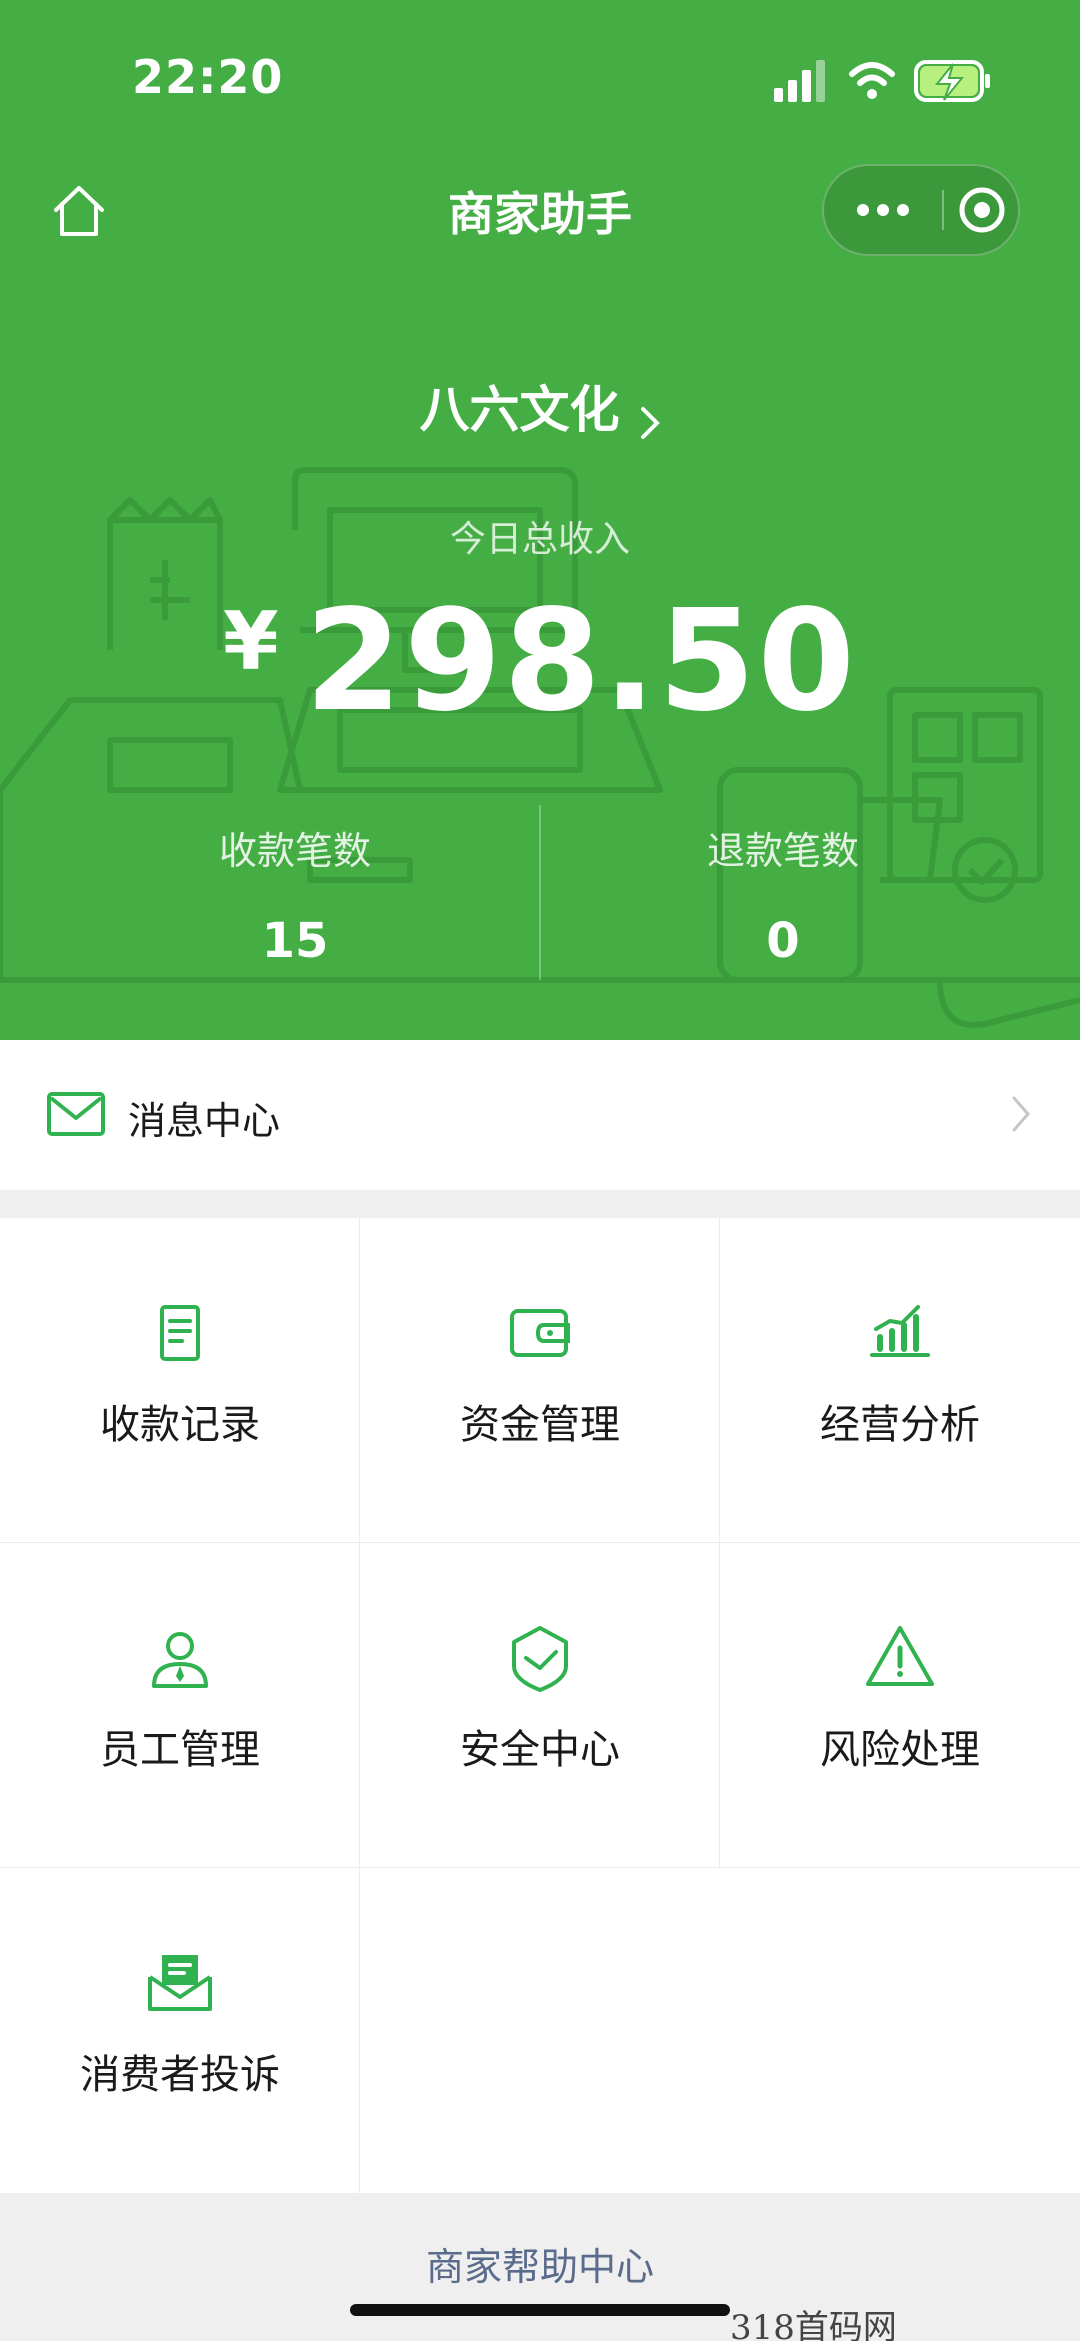 This screenshot has width=1080, height=2341. I want to click on grid-item-risk: 风险处理, so click(900, 1705).